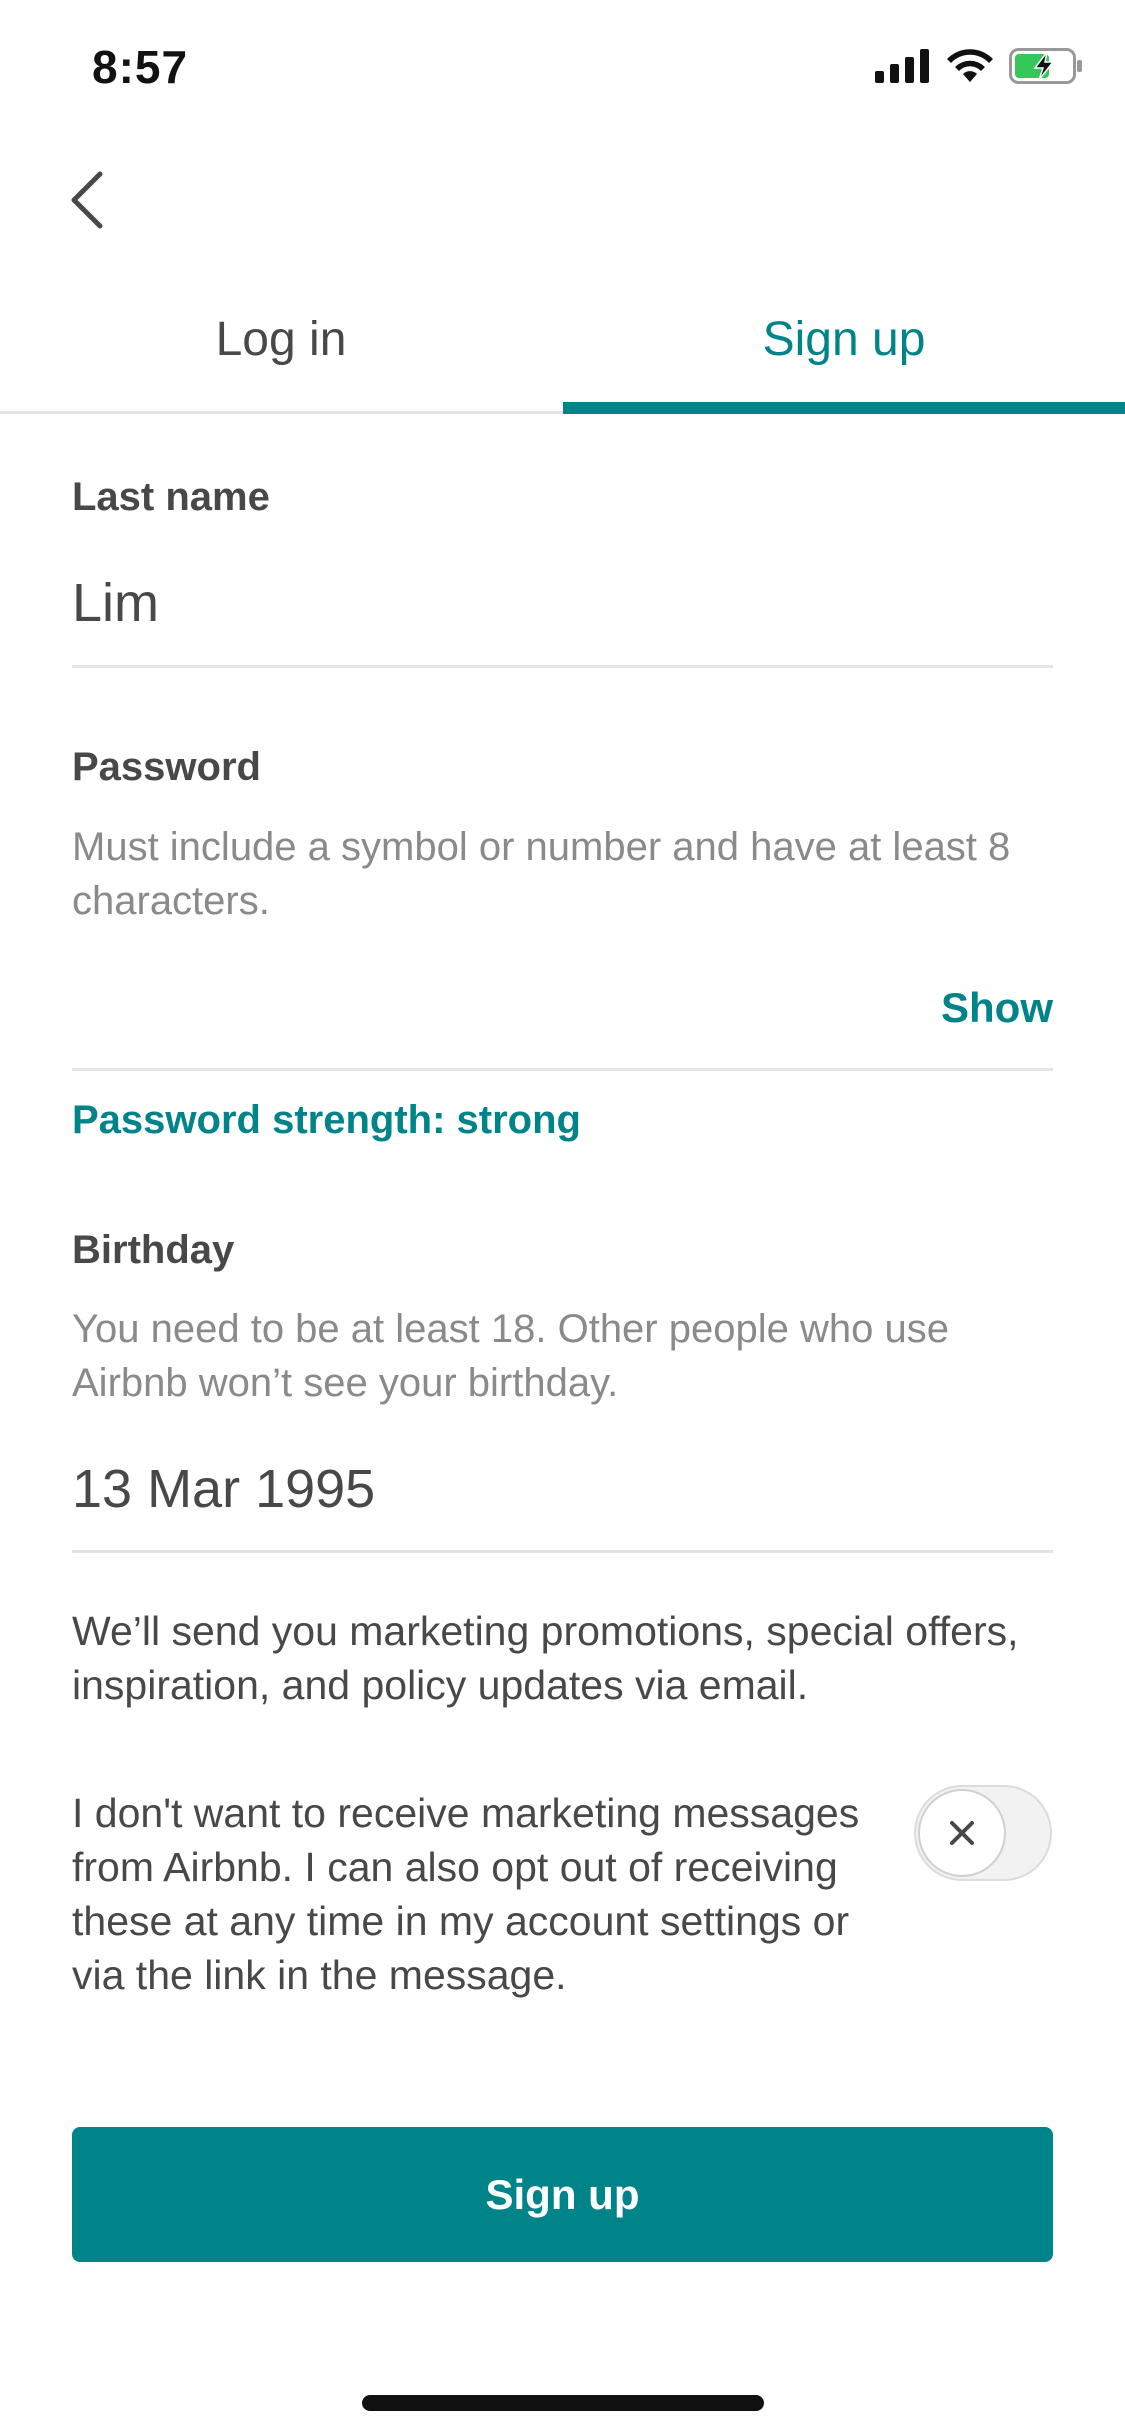 This screenshot has width=1125, height=2436. I want to click on wifi-icon, so click(970, 68).